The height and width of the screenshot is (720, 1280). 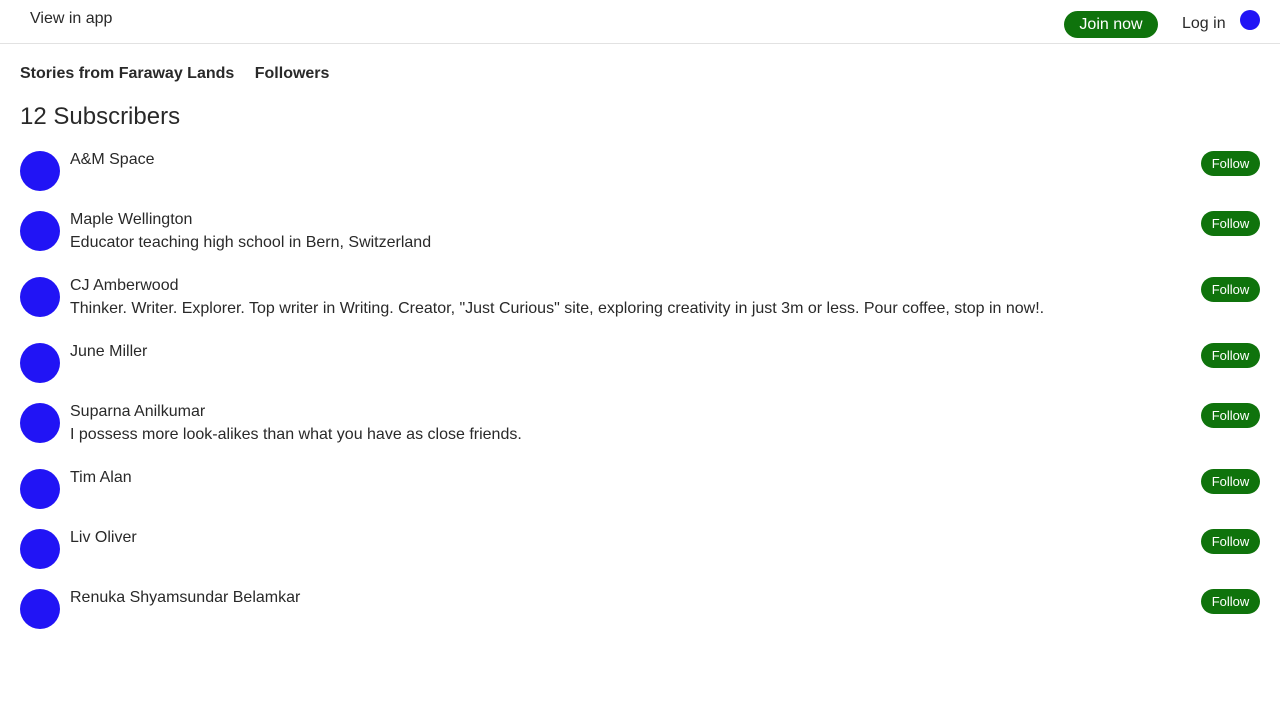 I want to click on follower-name: Maple Wellington, so click(x=131, y=220).